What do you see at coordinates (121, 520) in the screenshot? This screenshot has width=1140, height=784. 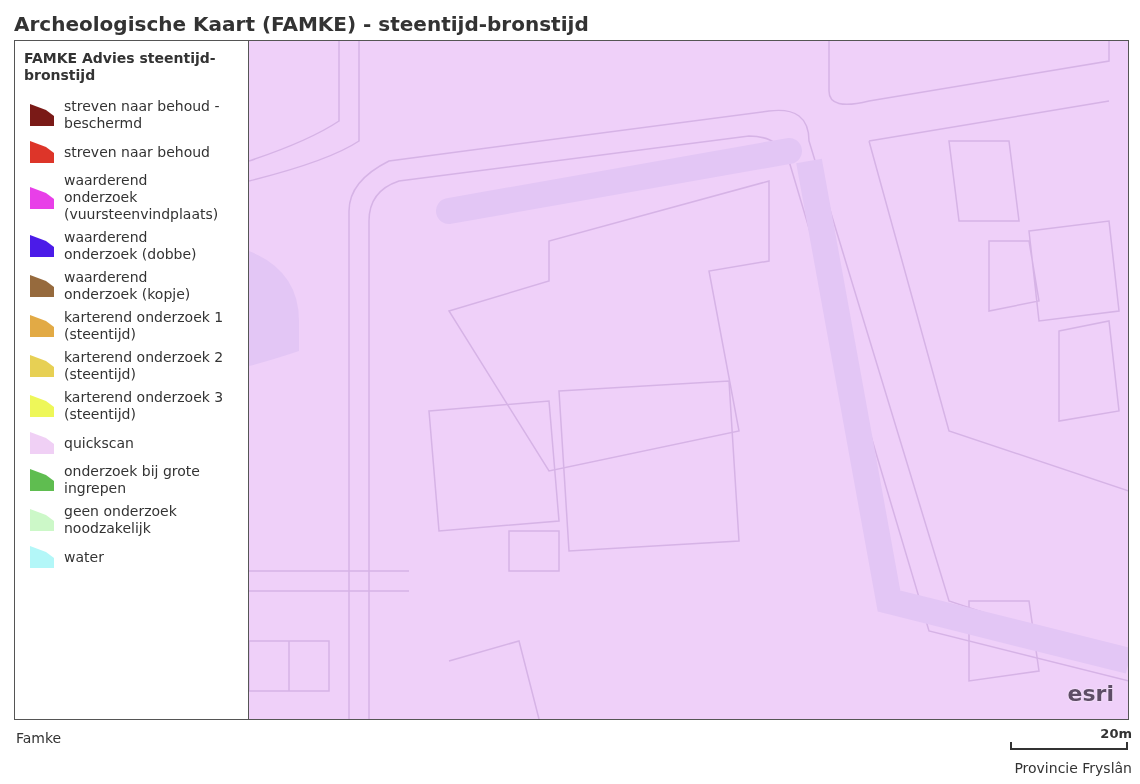 I see `legend-label: geen onderzoek noodzakelijk` at bounding box center [121, 520].